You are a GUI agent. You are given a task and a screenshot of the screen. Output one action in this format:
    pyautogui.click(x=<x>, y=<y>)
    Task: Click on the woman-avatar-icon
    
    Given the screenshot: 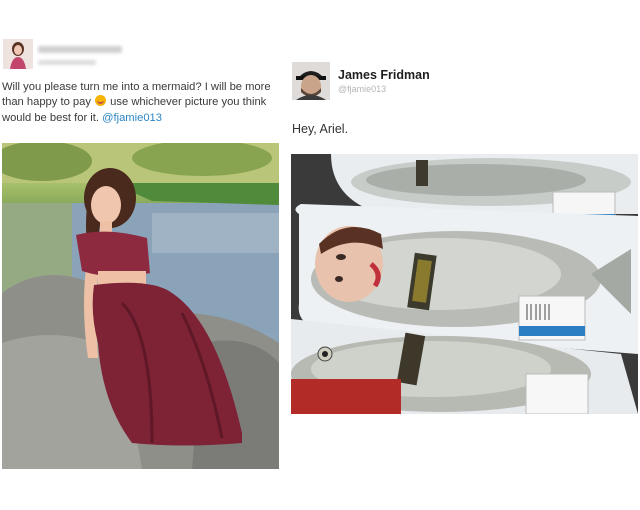 What is the action you would take?
    pyautogui.click(x=18, y=54)
    